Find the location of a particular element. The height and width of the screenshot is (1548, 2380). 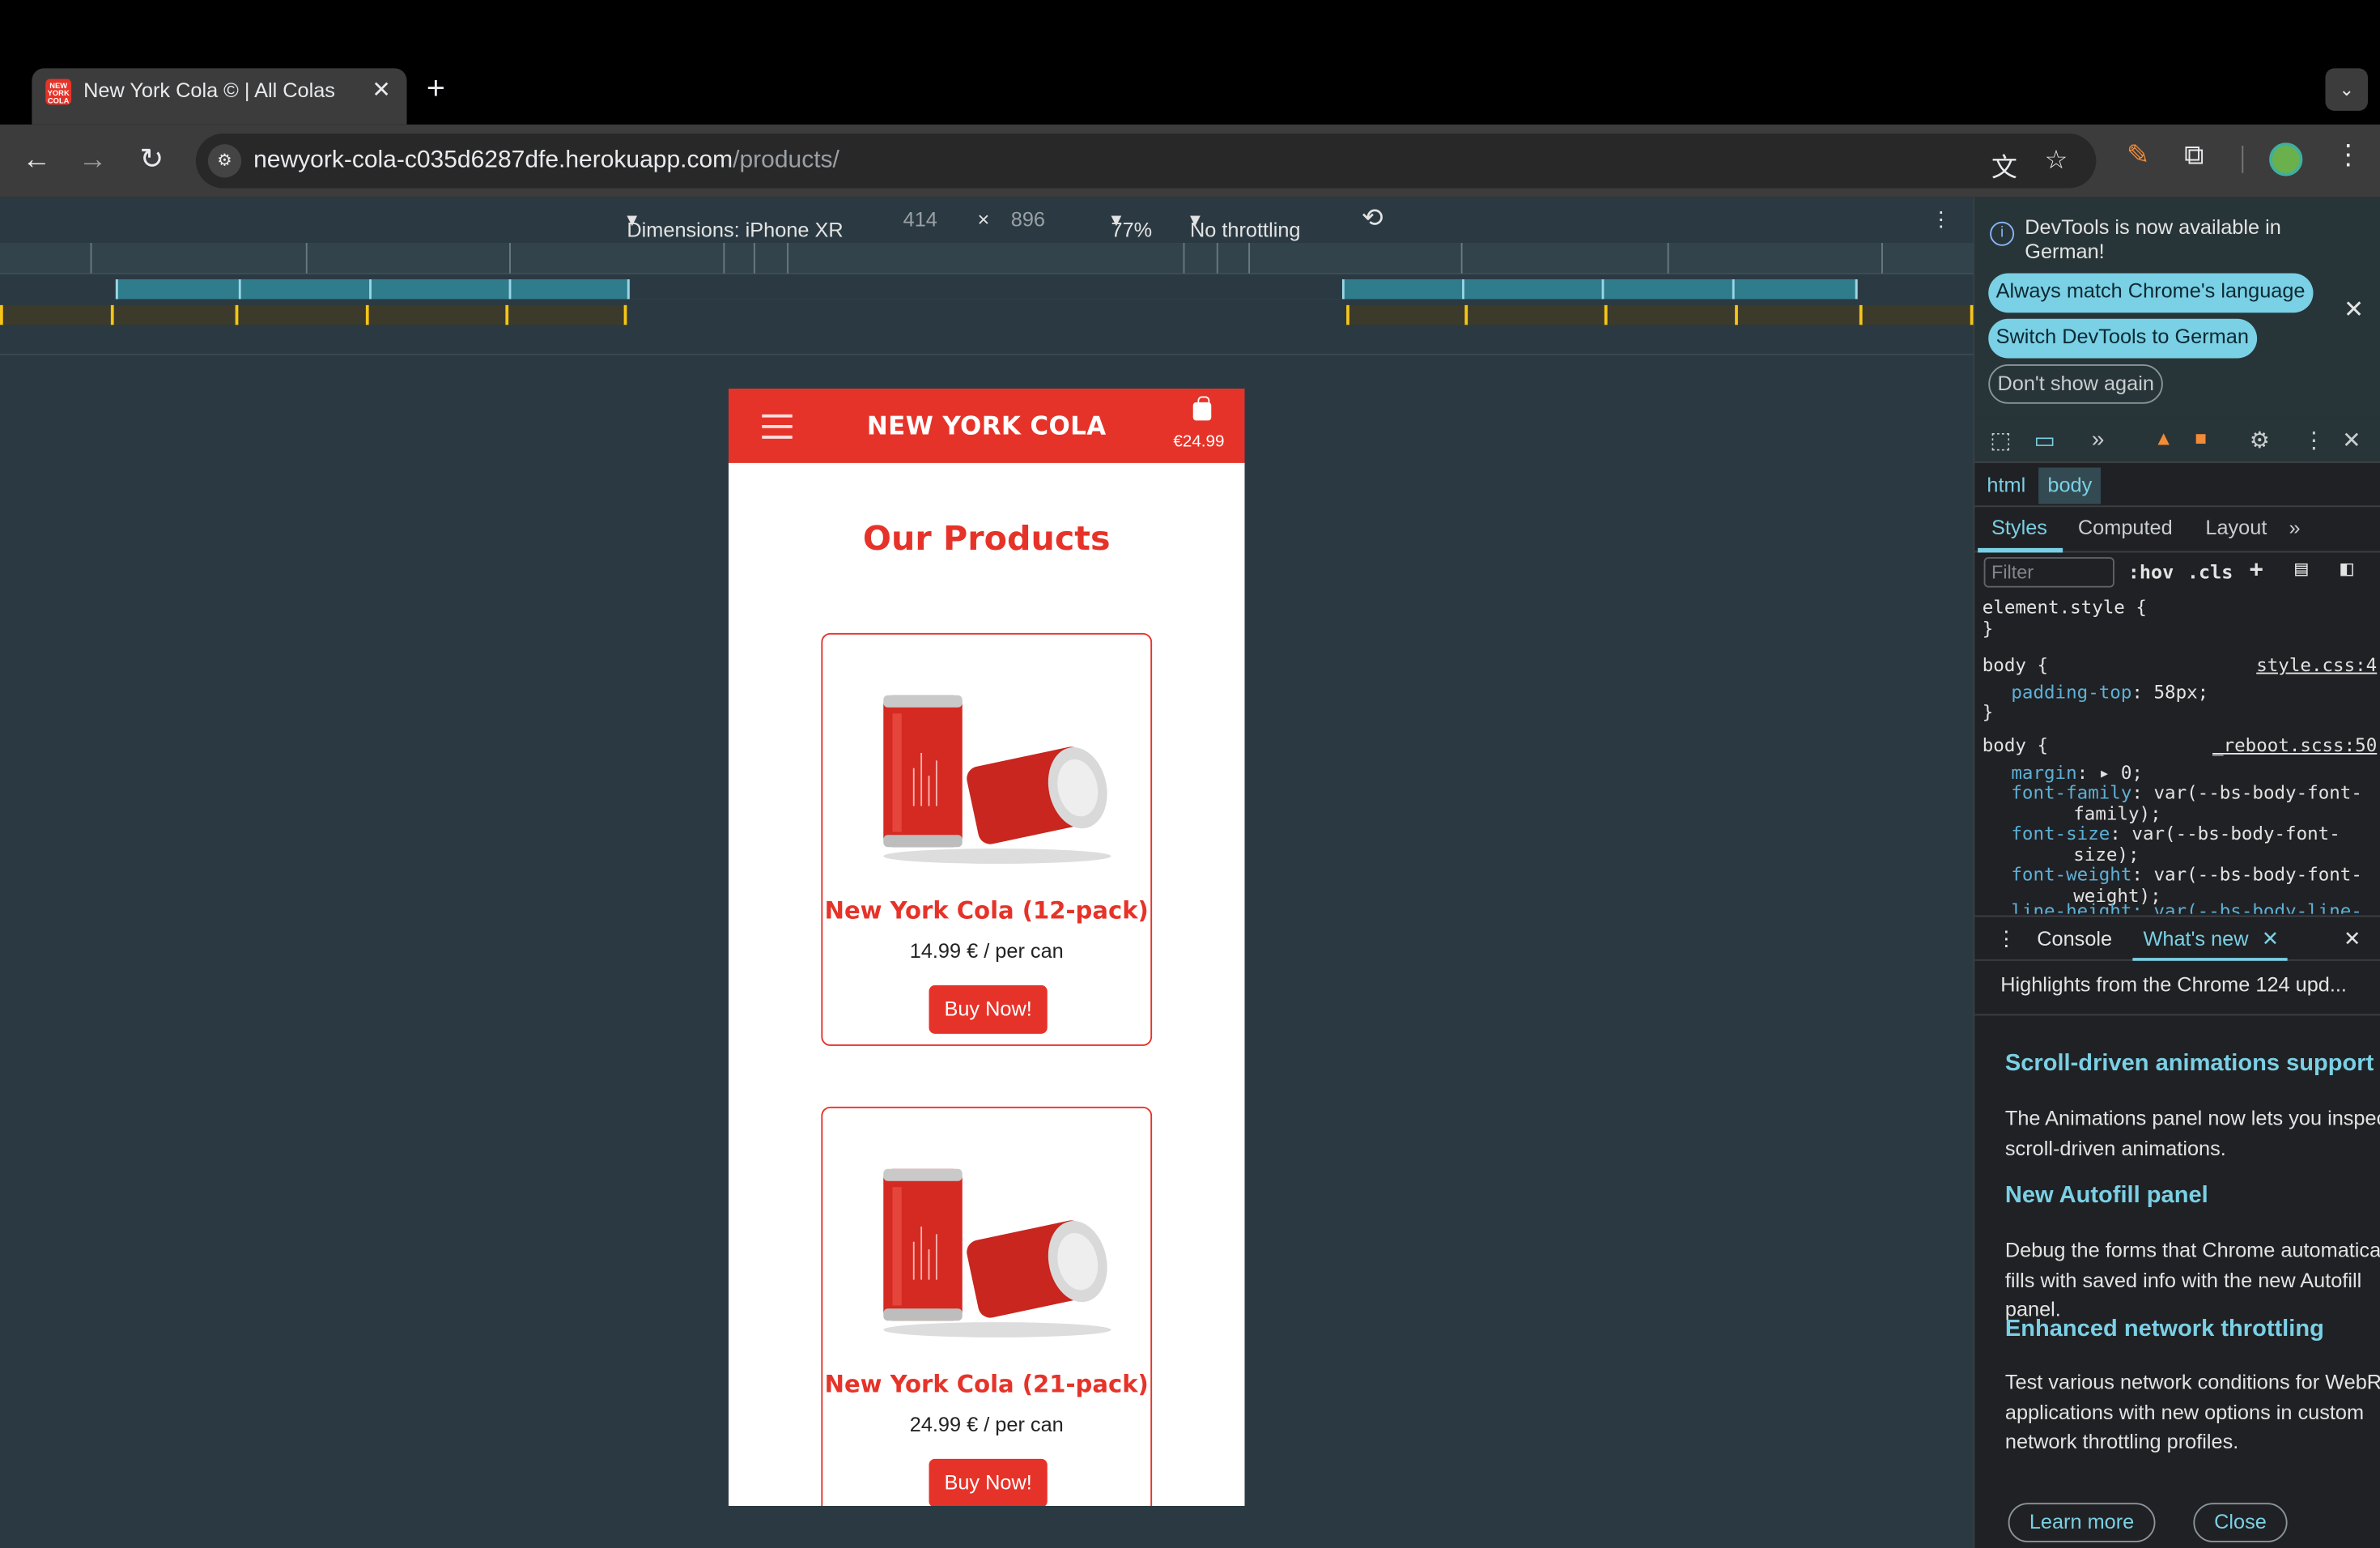

css-value: : ▸ 0; is located at coordinates (2110, 771).